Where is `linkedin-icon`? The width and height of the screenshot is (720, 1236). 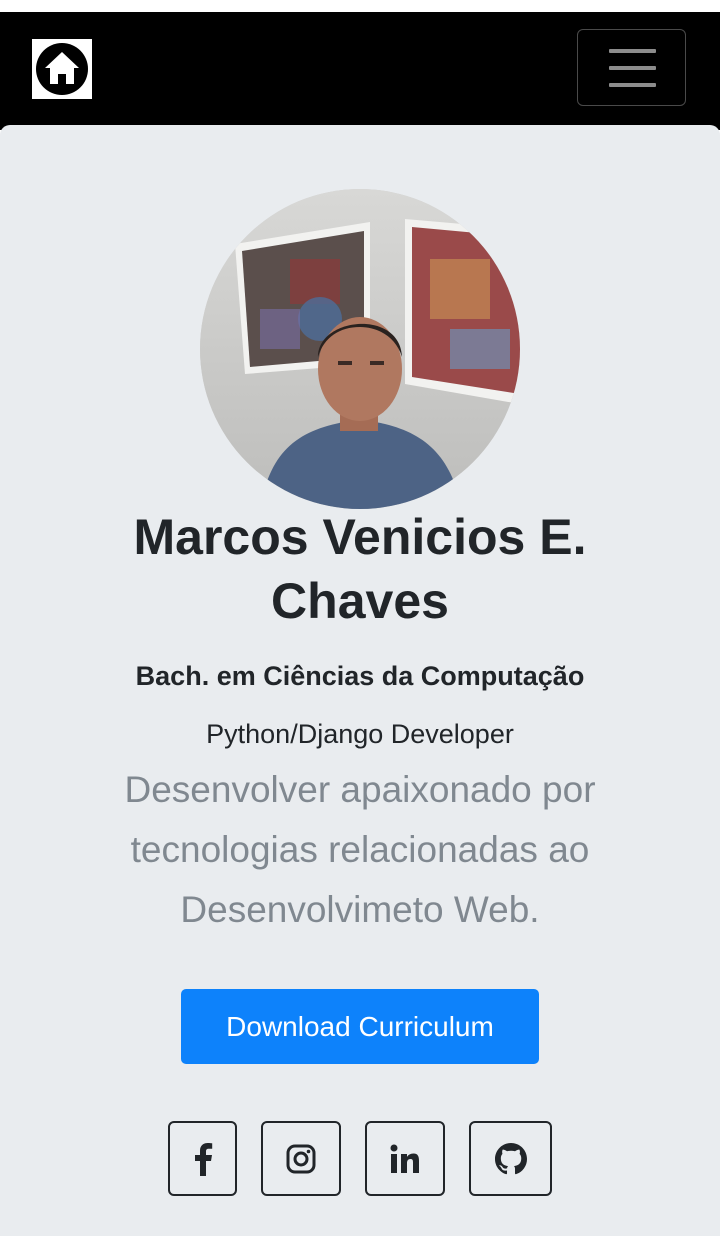 linkedin-icon is located at coordinates (404, 1158).